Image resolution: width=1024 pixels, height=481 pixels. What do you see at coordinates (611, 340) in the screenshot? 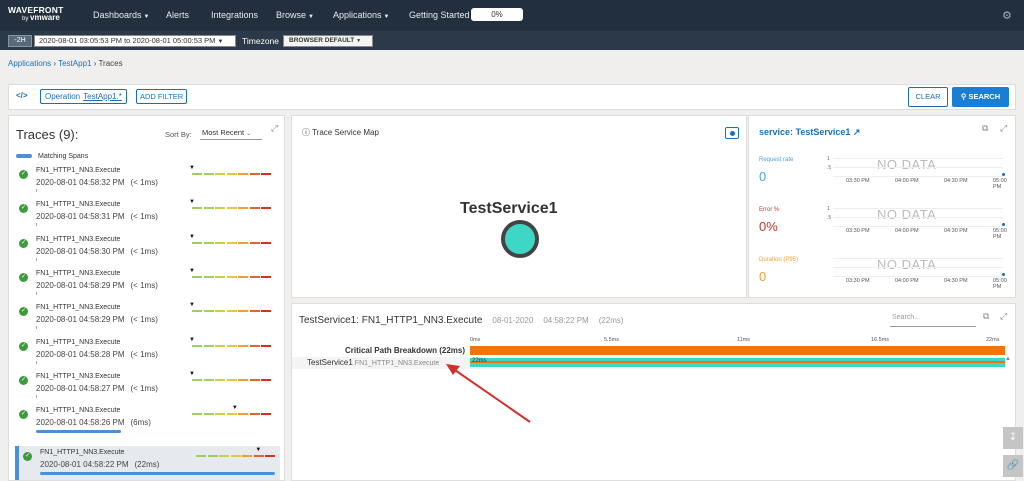
I see `ruler-tick: 5.5ms` at bounding box center [611, 340].